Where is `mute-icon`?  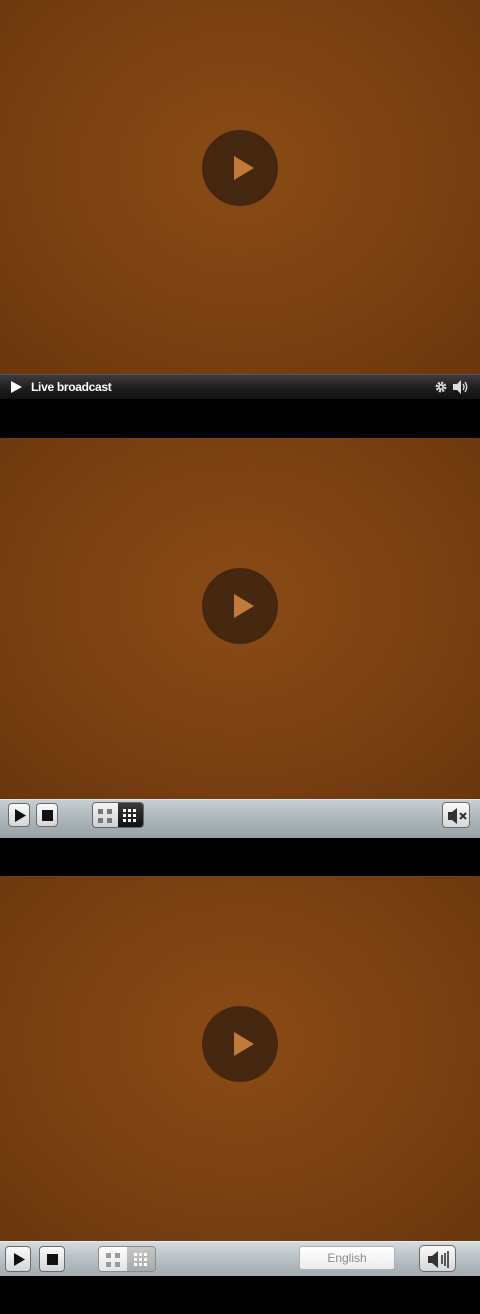 mute-icon is located at coordinates (457, 816).